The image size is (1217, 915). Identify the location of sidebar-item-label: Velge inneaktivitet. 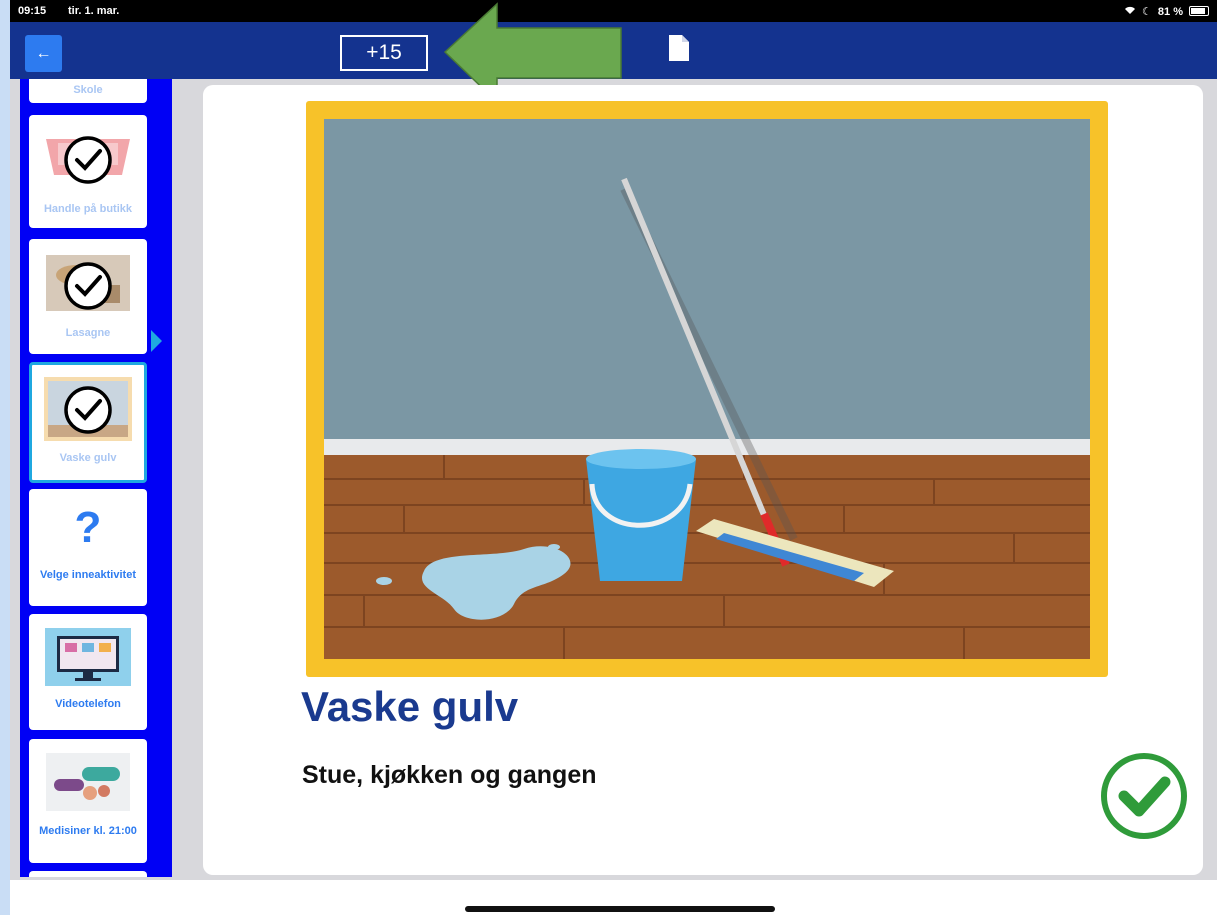
(88, 575).